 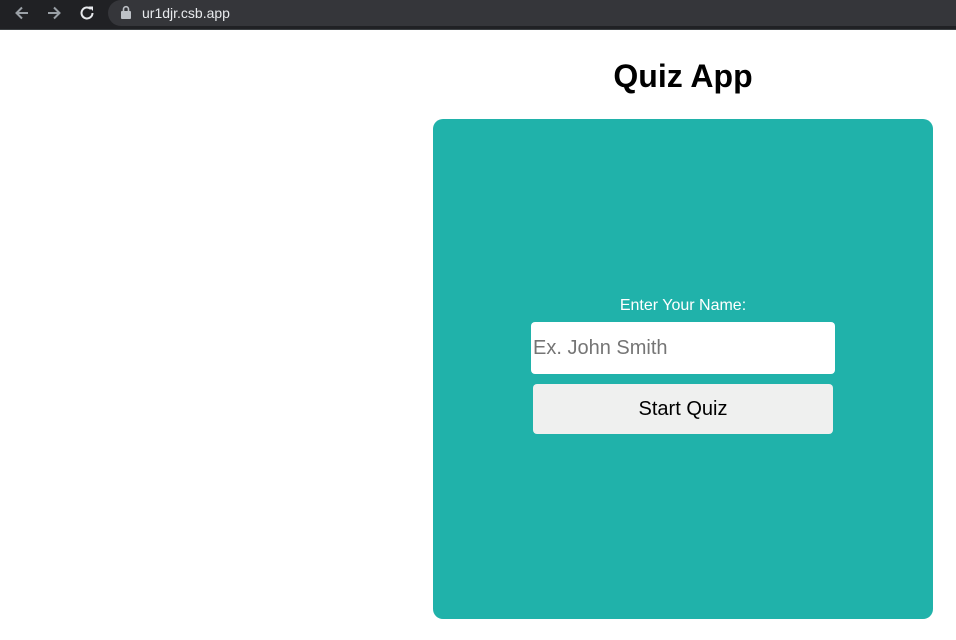 I want to click on reload-icon, so click(x=87, y=13).